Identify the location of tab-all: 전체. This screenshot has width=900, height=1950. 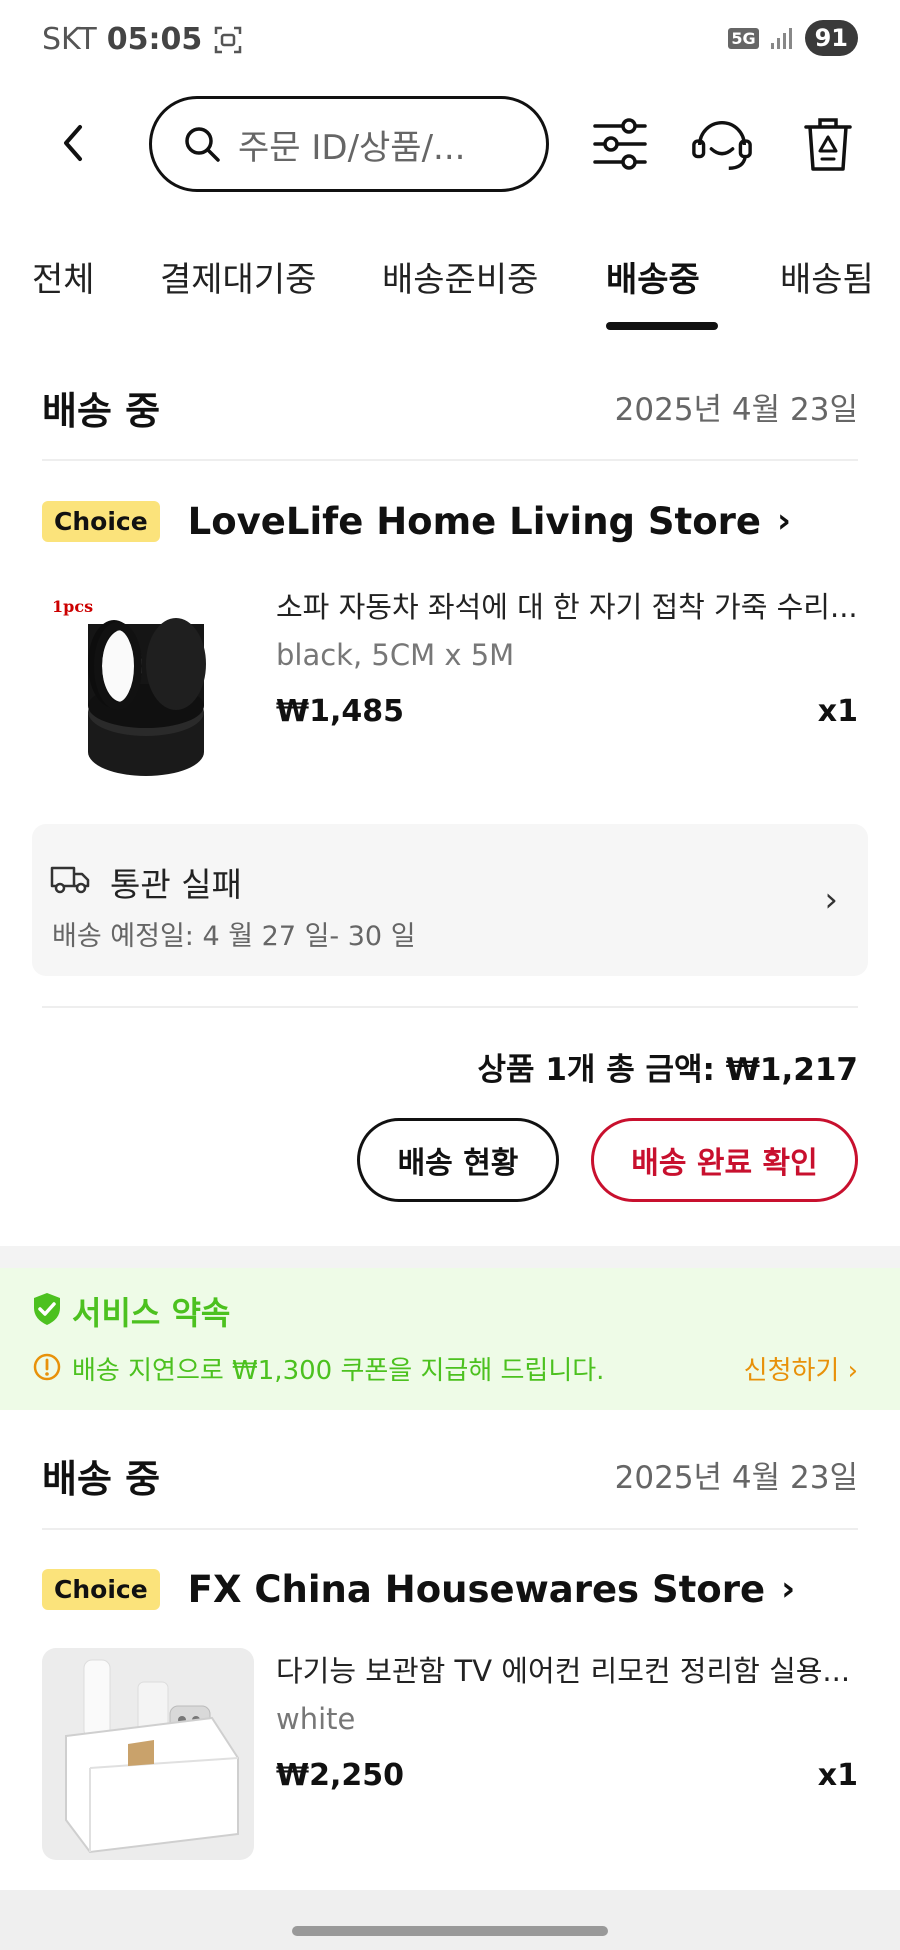
(63, 276).